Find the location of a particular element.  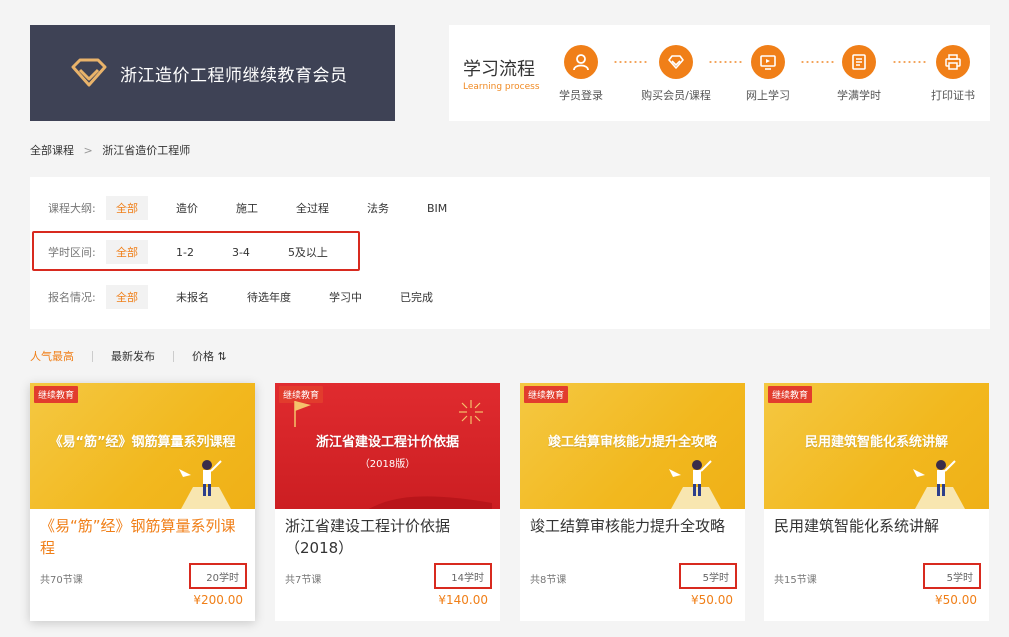

banner-title: 浙江造价工程师继续教育会员 is located at coordinates (234, 75).